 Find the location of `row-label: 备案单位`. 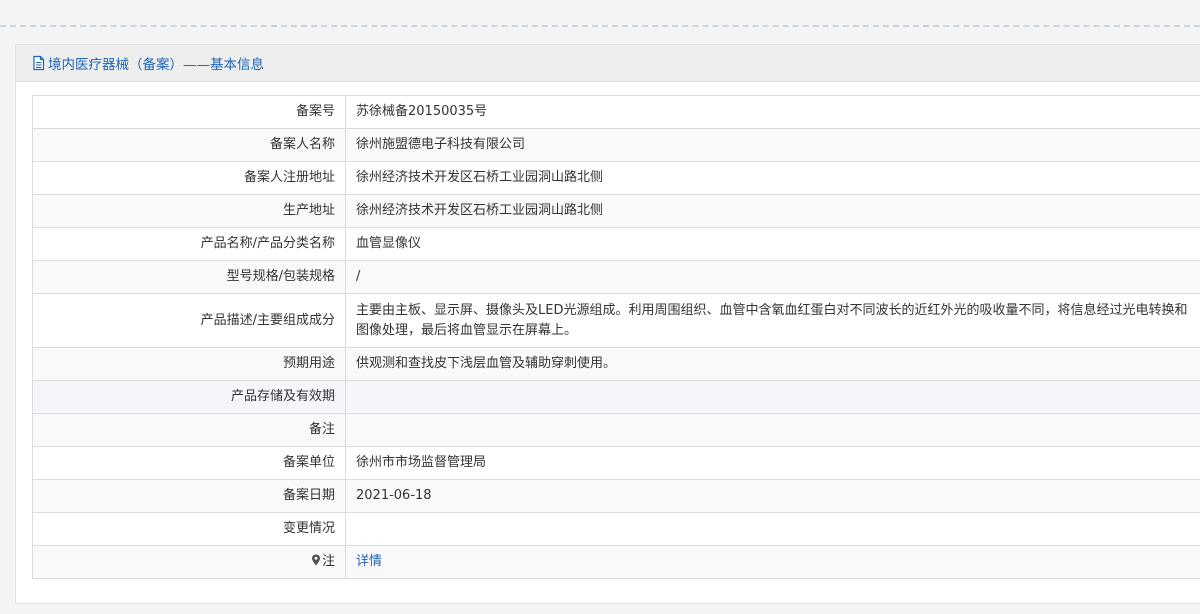

row-label: 备案单位 is located at coordinates (189, 463).